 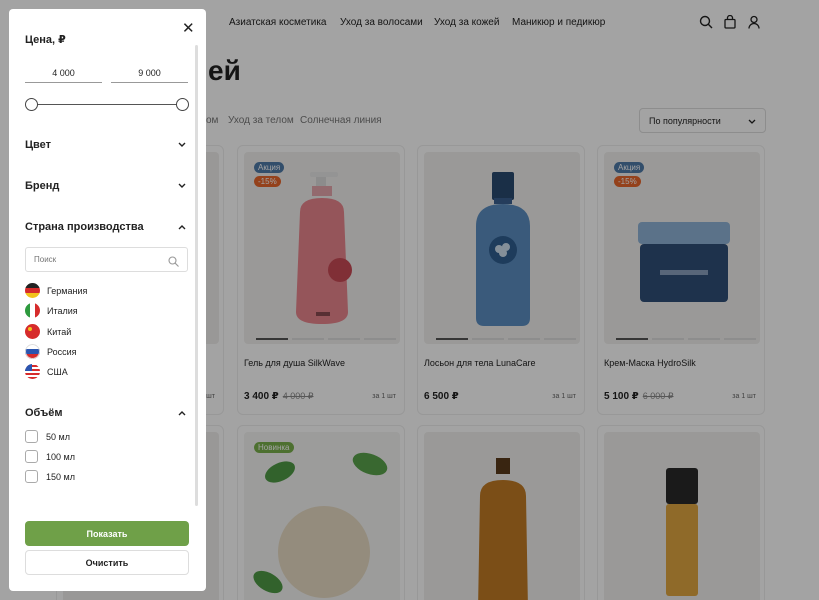 What do you see at coordinates (42, 186) in the screenshot?
I see `brand-filter-header: Бренд` at bounding box center [42, 186].